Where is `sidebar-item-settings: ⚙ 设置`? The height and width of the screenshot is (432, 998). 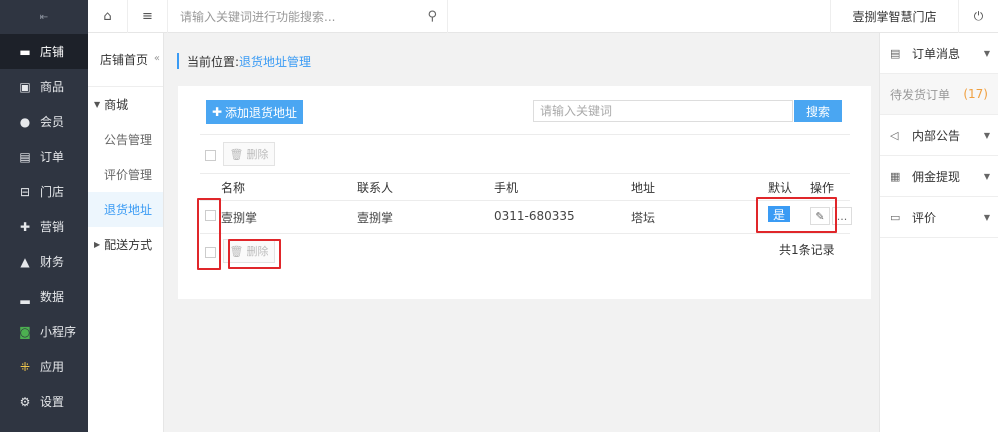 sidebar-item-settings: ⚙ 设置 is located at coordinates (44, 401).